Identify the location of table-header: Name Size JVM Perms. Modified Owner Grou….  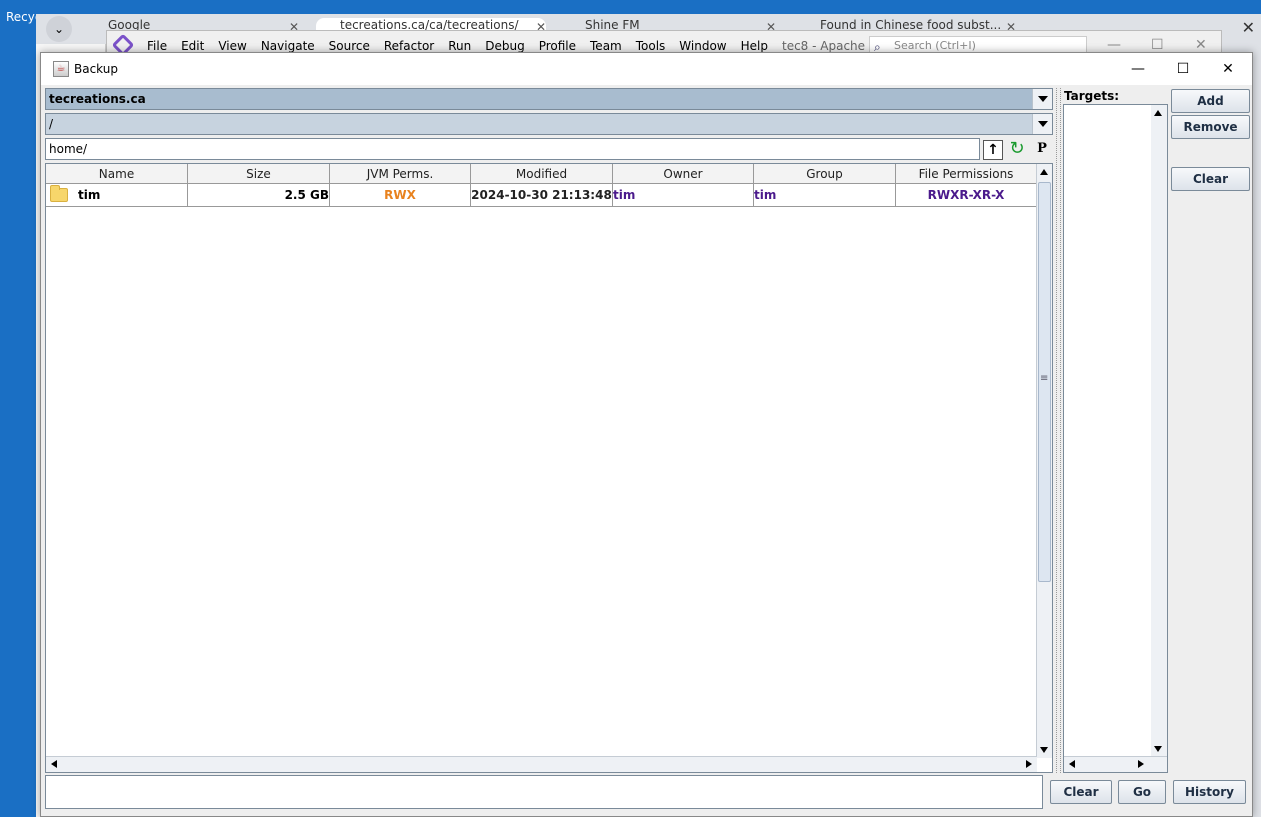
(541, 174).